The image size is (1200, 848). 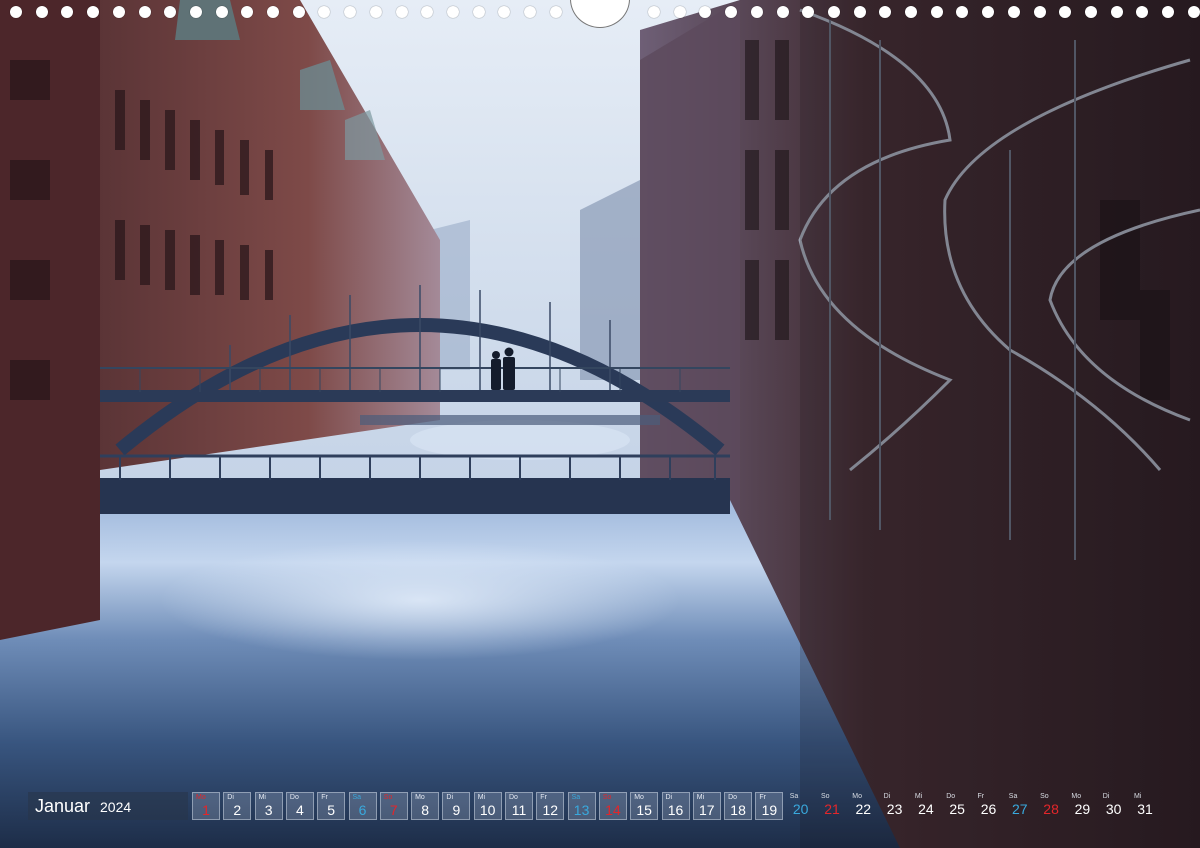 What do you see at coordinates (519, 810) in the screenshot?
I see `day-number: 11` at bounding box center [519, 810].